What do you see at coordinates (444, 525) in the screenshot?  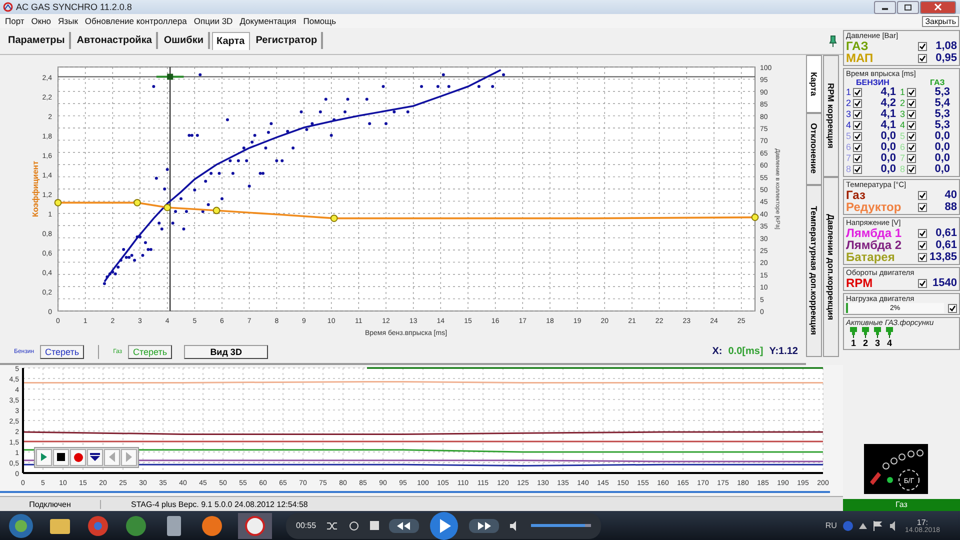 I see `play-button` at bounding box center [444, 525].